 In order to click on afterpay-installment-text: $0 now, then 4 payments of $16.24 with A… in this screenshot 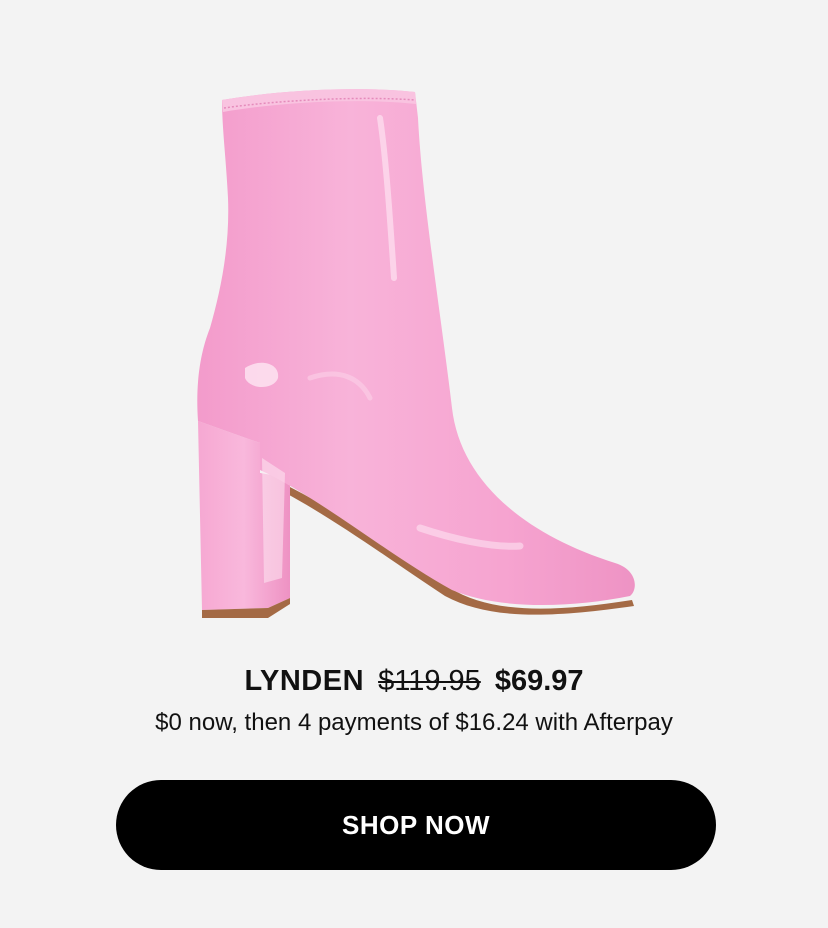, I will do `click(414, 722)`.